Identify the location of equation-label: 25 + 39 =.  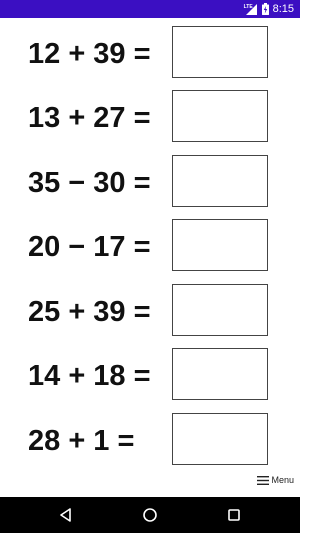
(89, 312).